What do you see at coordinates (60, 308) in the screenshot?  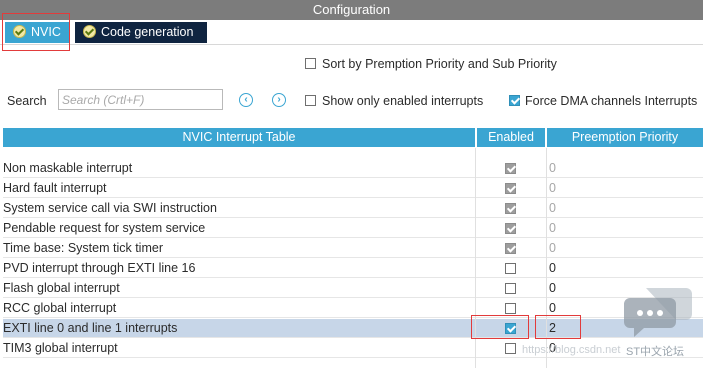 I see `interrupt-name: RCC global interrupt` at bounding box center [60, 308].